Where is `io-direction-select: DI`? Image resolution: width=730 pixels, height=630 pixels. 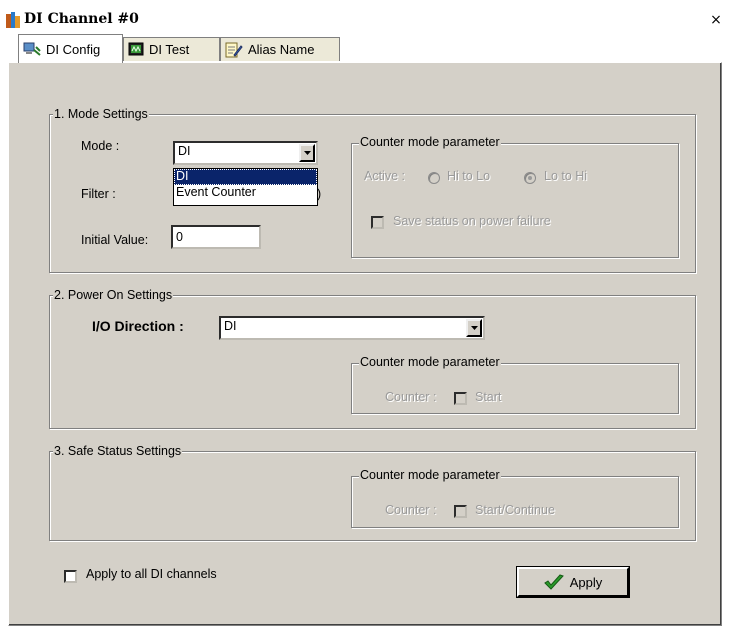 io-direction-select: DI is located at coordinates (352, 328).